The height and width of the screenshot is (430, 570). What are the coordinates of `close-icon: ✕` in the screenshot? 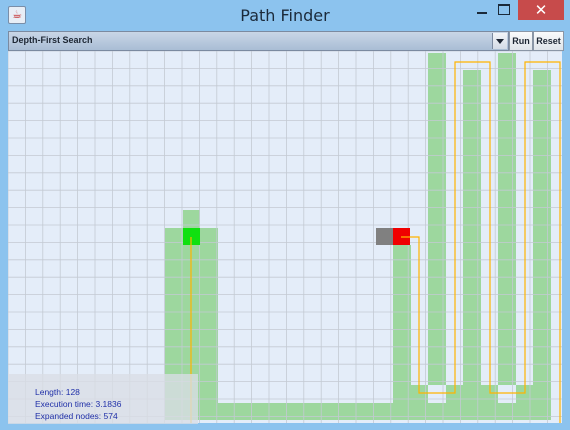 It's located at (541, 10).